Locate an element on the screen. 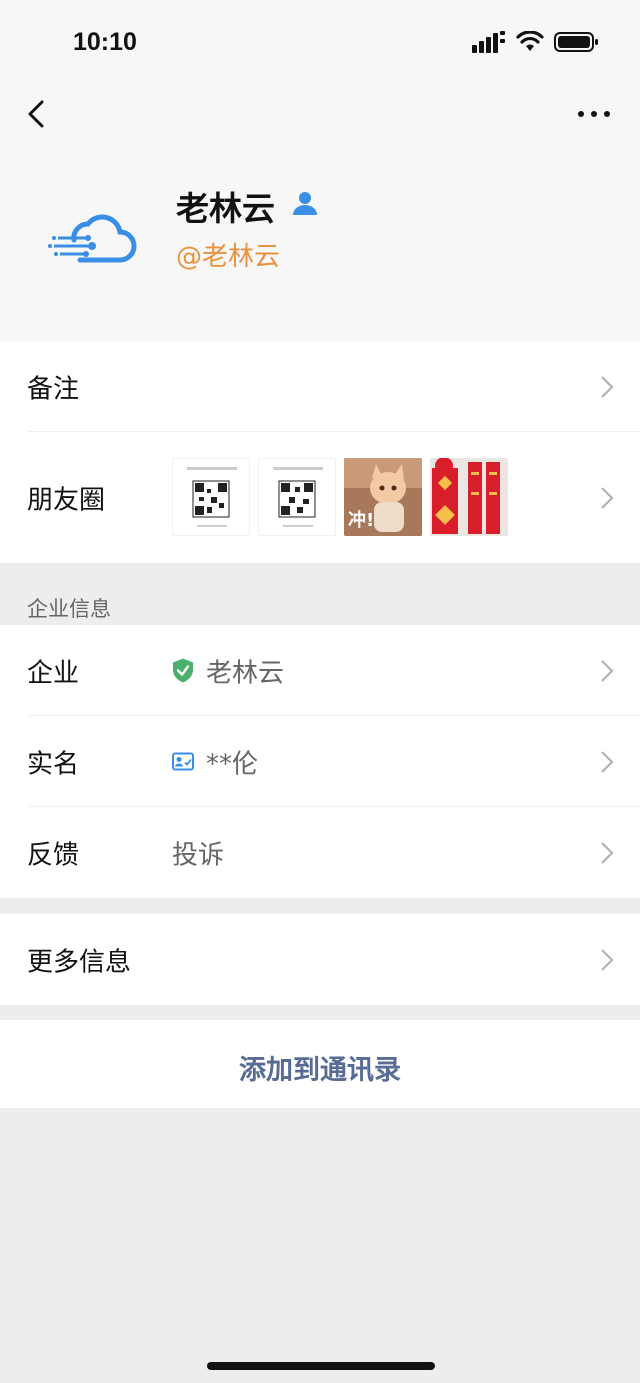 This screenshot has height=1383, width=640. enterprise-contact-icon is located at coordinates (305, 203).